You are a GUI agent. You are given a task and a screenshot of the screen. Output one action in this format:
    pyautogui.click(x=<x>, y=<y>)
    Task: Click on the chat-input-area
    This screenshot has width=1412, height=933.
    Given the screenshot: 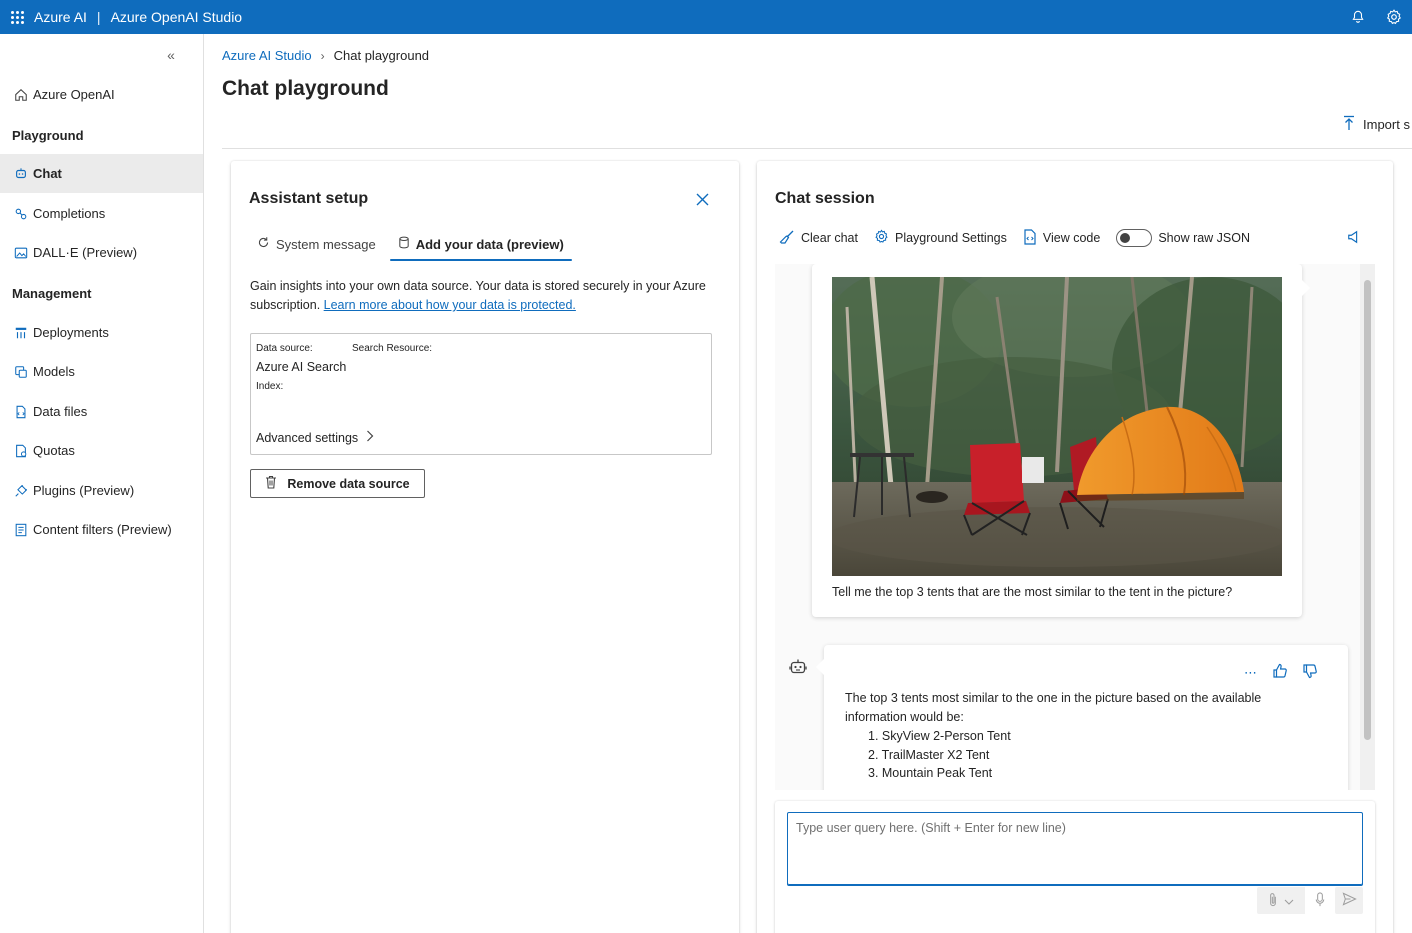 What is the action you would take?
    pyautogui.click(x=1075, y=867)
    